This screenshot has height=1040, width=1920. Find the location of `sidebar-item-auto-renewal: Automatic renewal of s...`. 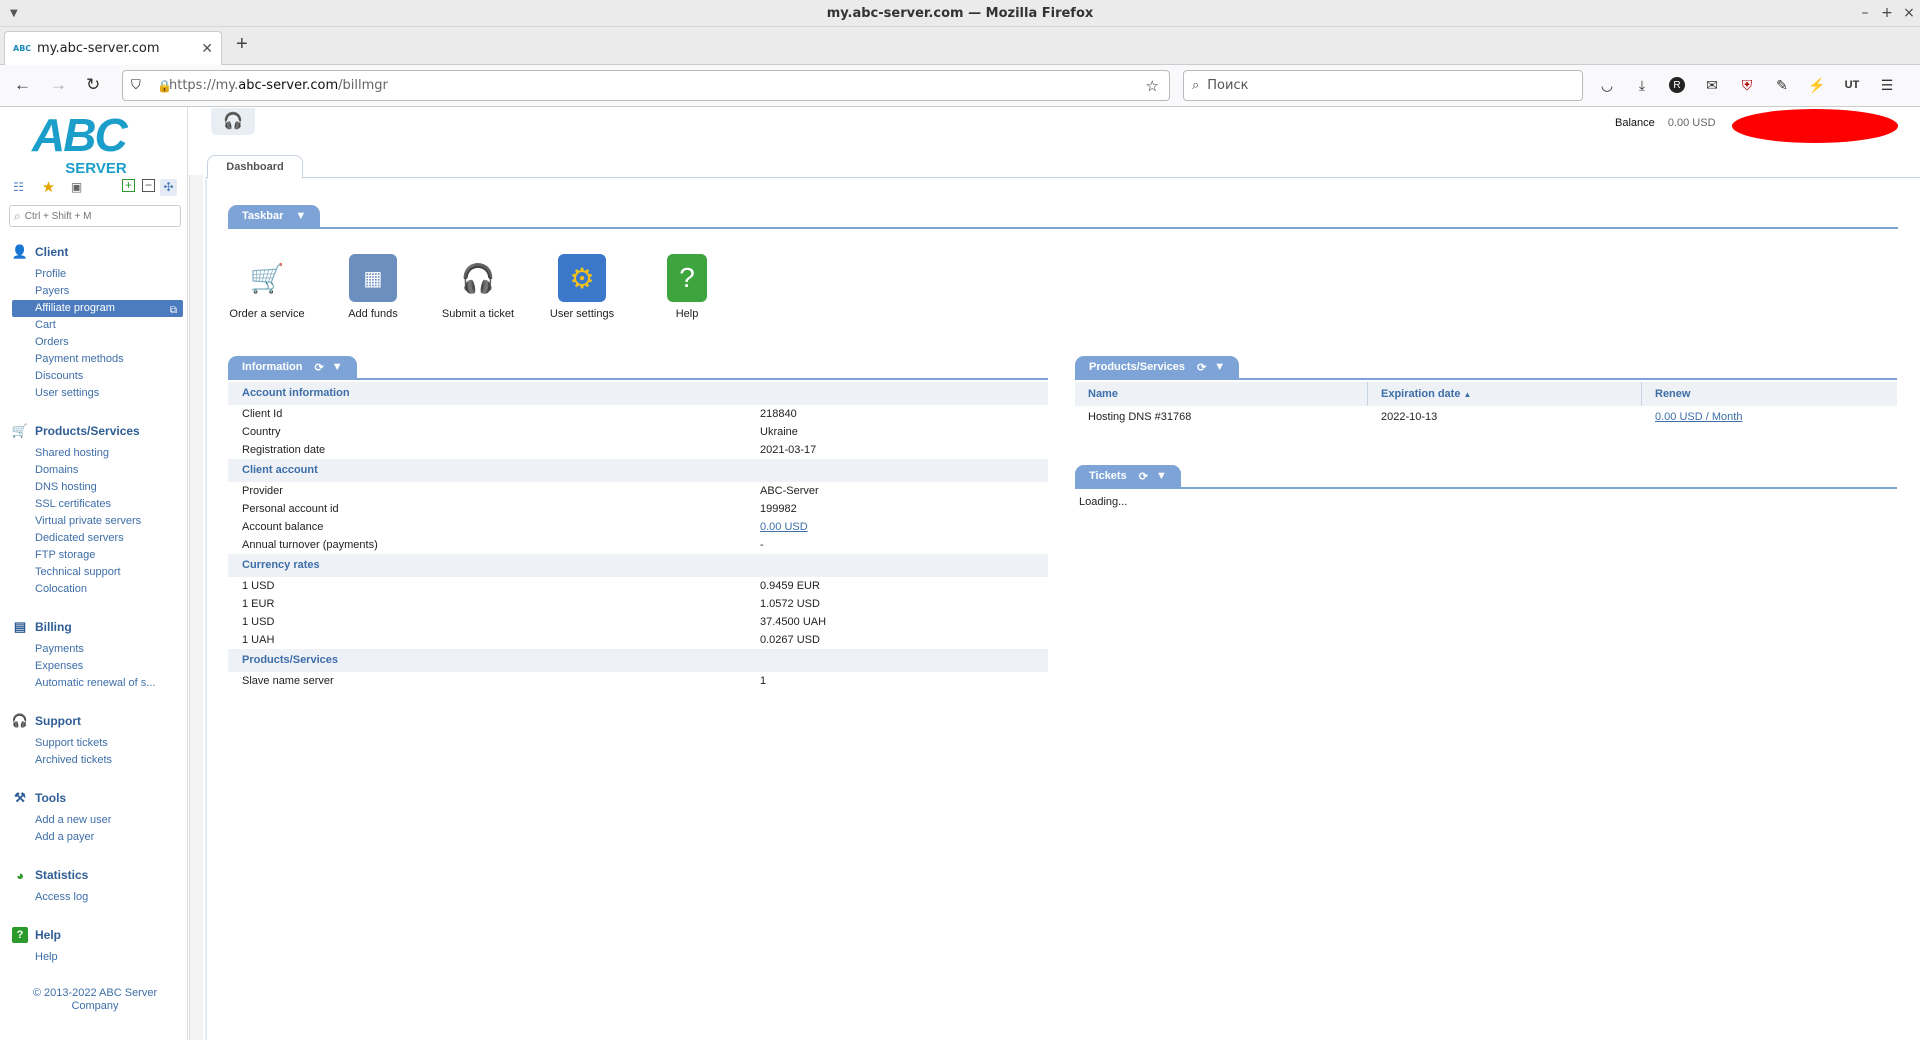

sidebar-item-auto-renewal: Automatic renewal of s... is located at coordinates (97, 683).